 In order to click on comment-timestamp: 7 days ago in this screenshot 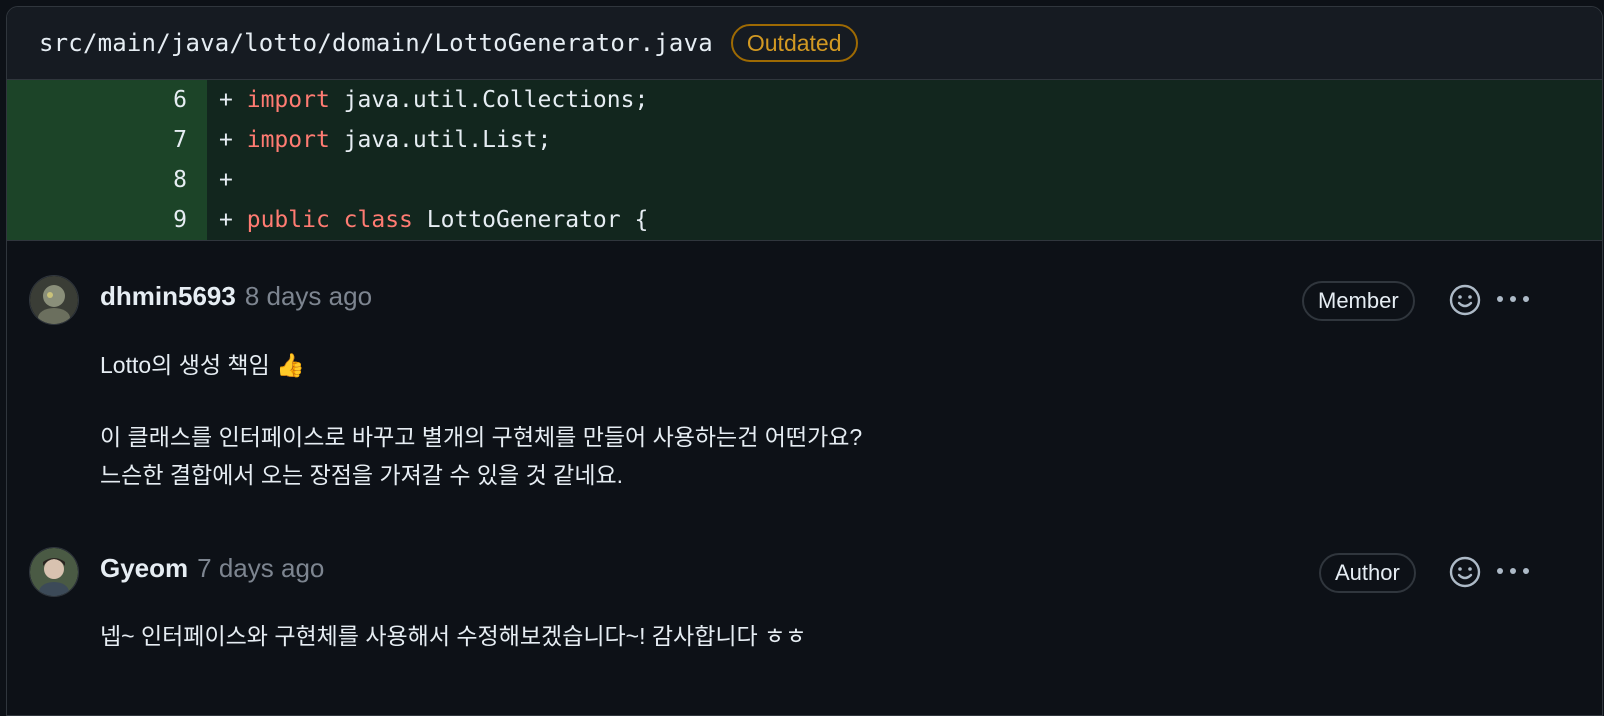, I will do `click(260, 568)`.